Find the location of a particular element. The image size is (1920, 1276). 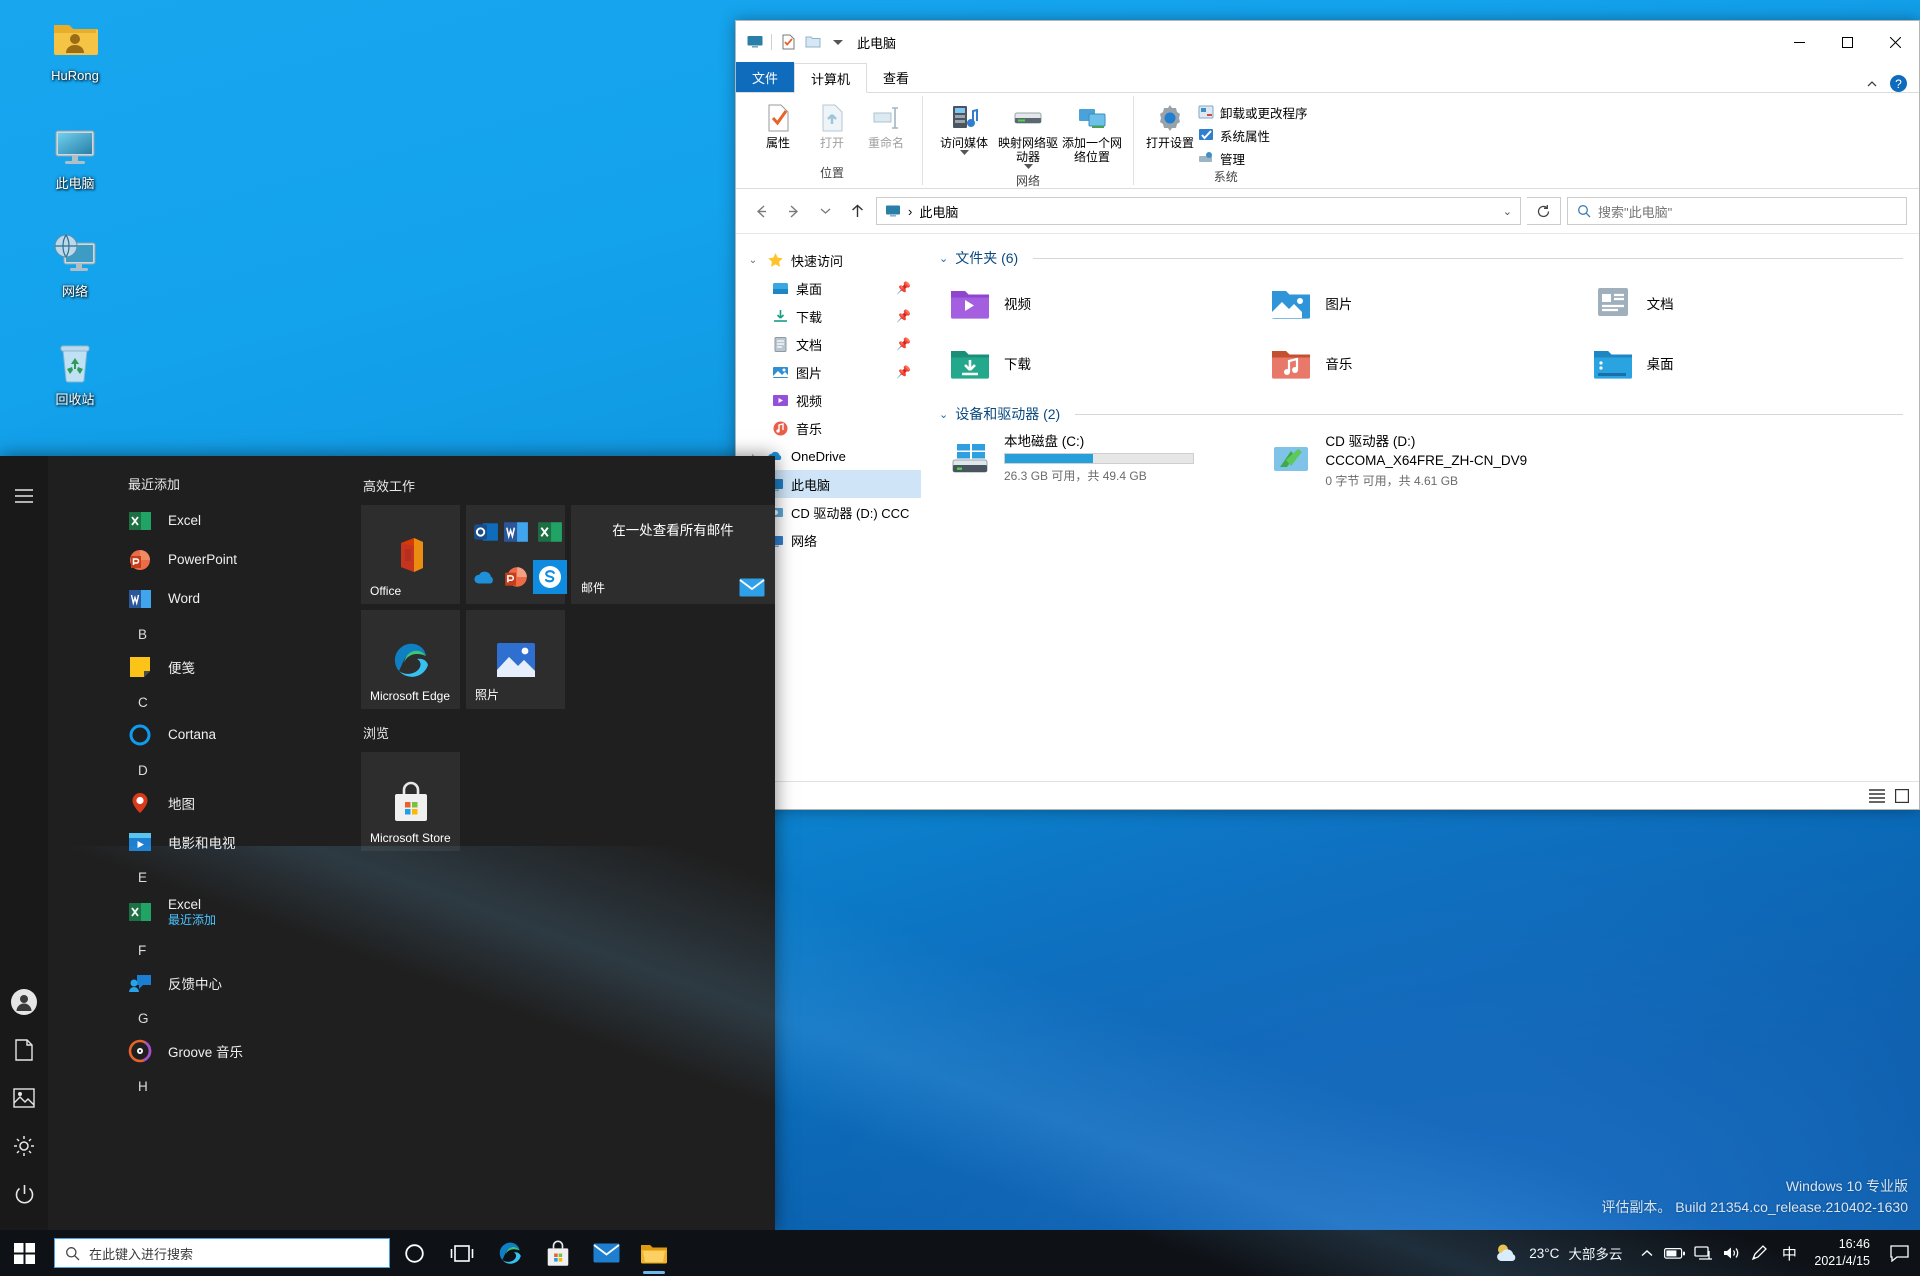

letter-header-e: E is located at coordinates (196, 875).